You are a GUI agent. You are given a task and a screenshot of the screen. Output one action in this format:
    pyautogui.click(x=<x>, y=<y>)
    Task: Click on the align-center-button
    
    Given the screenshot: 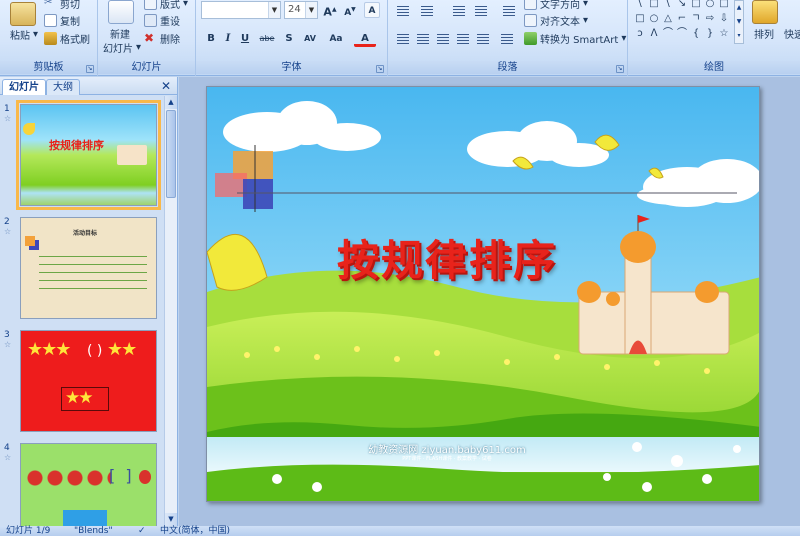 What is the action you would take?
    pyautogui.click(x=423, y=39)
    